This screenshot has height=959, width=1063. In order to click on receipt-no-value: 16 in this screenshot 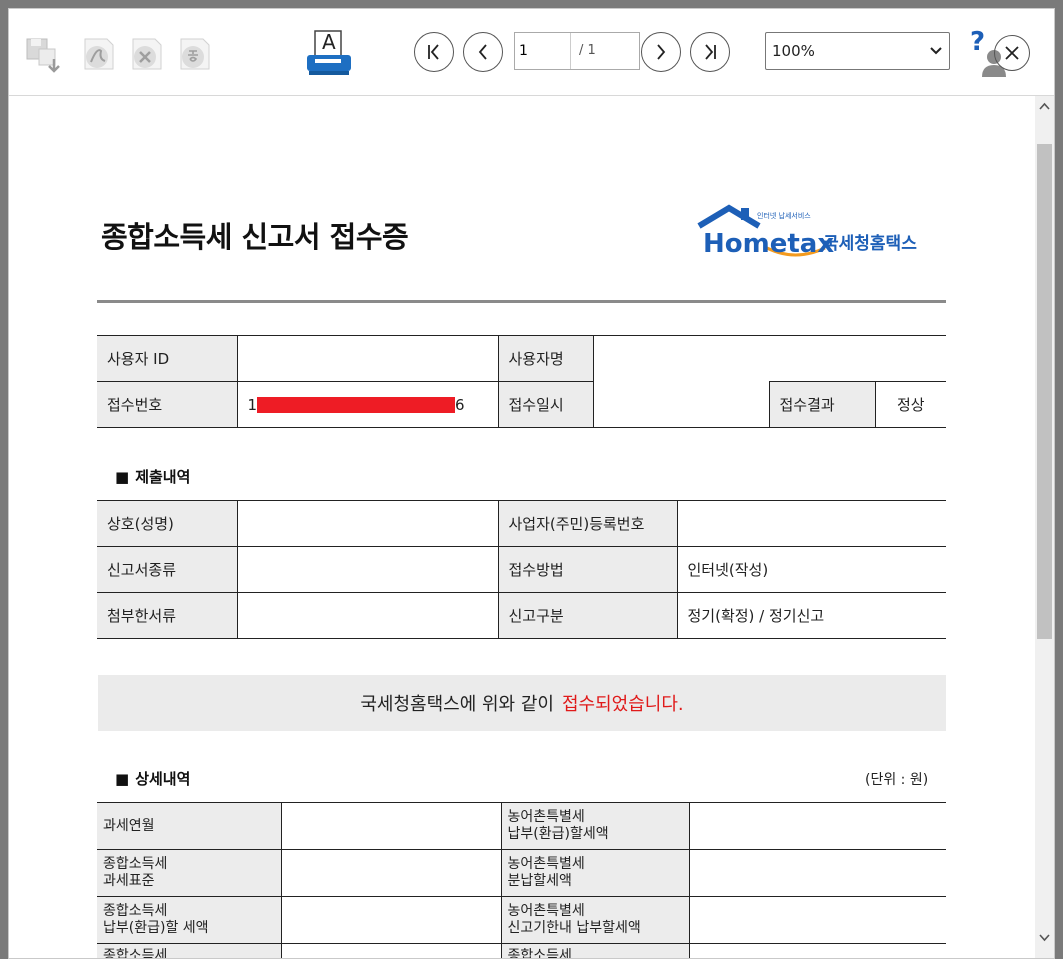, I will do `click(368, 404)`.